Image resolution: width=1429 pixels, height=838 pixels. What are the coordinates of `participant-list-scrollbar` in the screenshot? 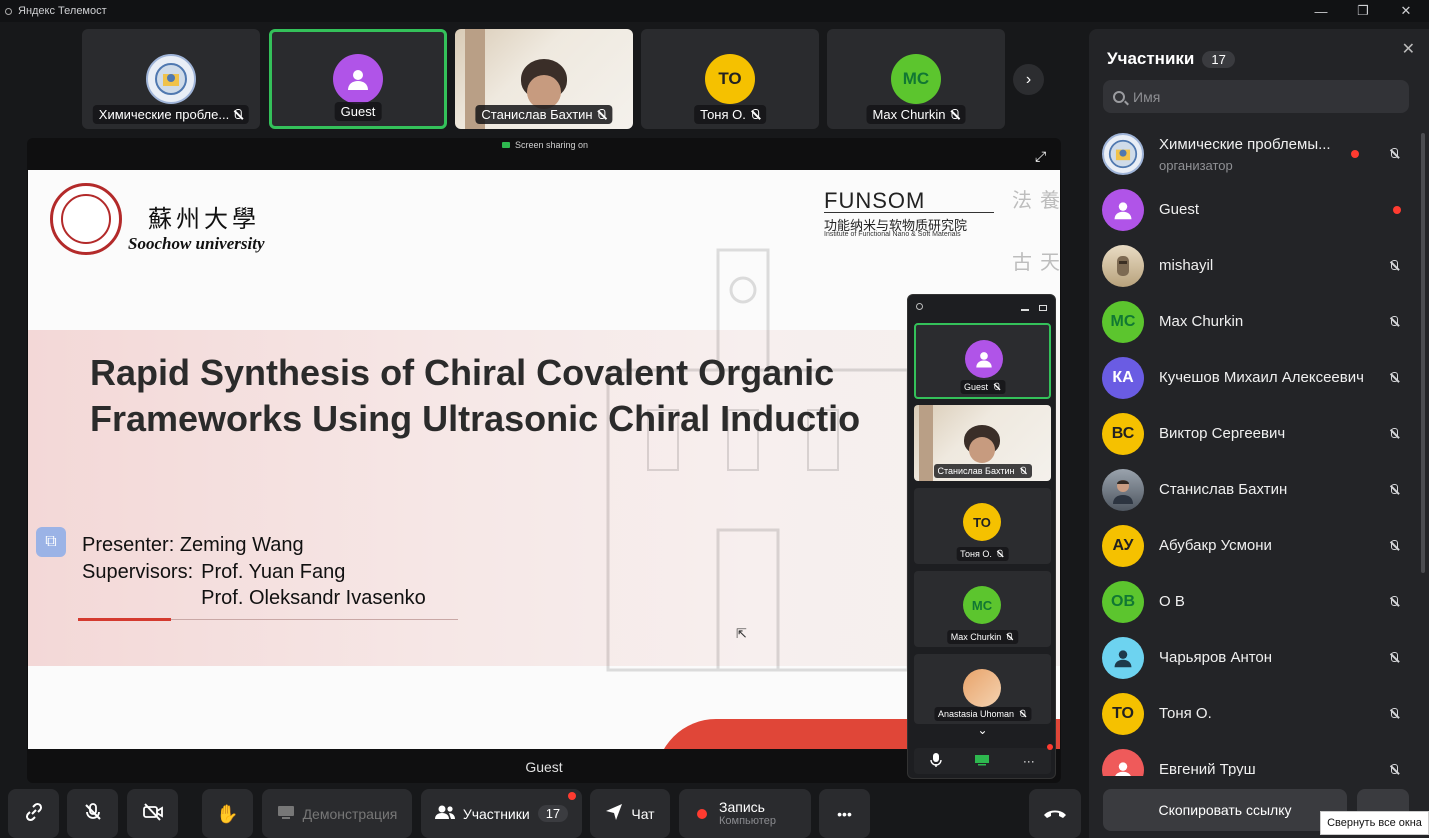 It's located at (1423, 353).